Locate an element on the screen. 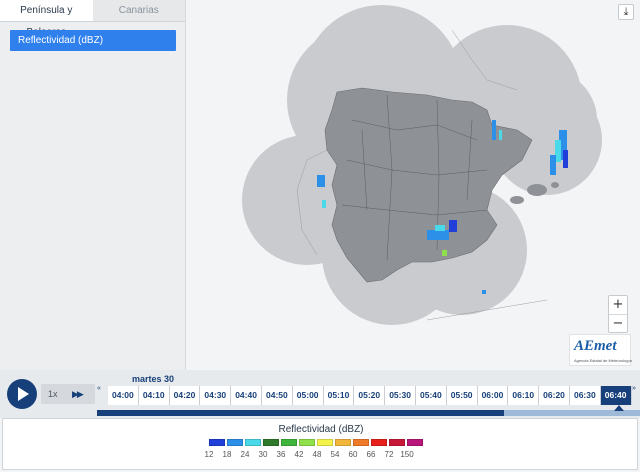 This screenshot has width=640, height=472. time-step: 04:00 is located at coordinates (123, 395).